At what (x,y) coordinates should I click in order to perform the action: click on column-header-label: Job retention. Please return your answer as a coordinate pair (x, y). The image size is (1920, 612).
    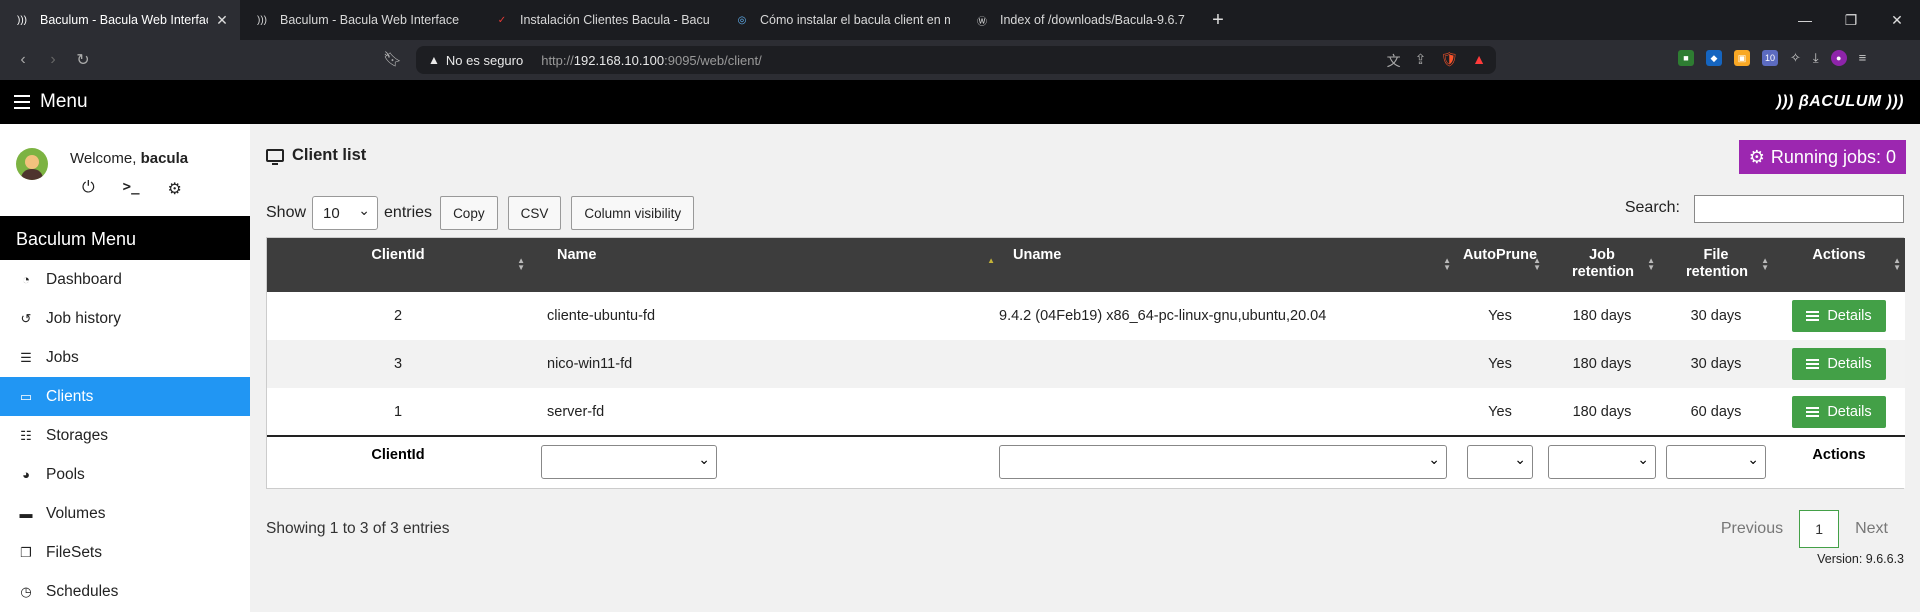
    Looking at the image, I should click on (1603, 263).